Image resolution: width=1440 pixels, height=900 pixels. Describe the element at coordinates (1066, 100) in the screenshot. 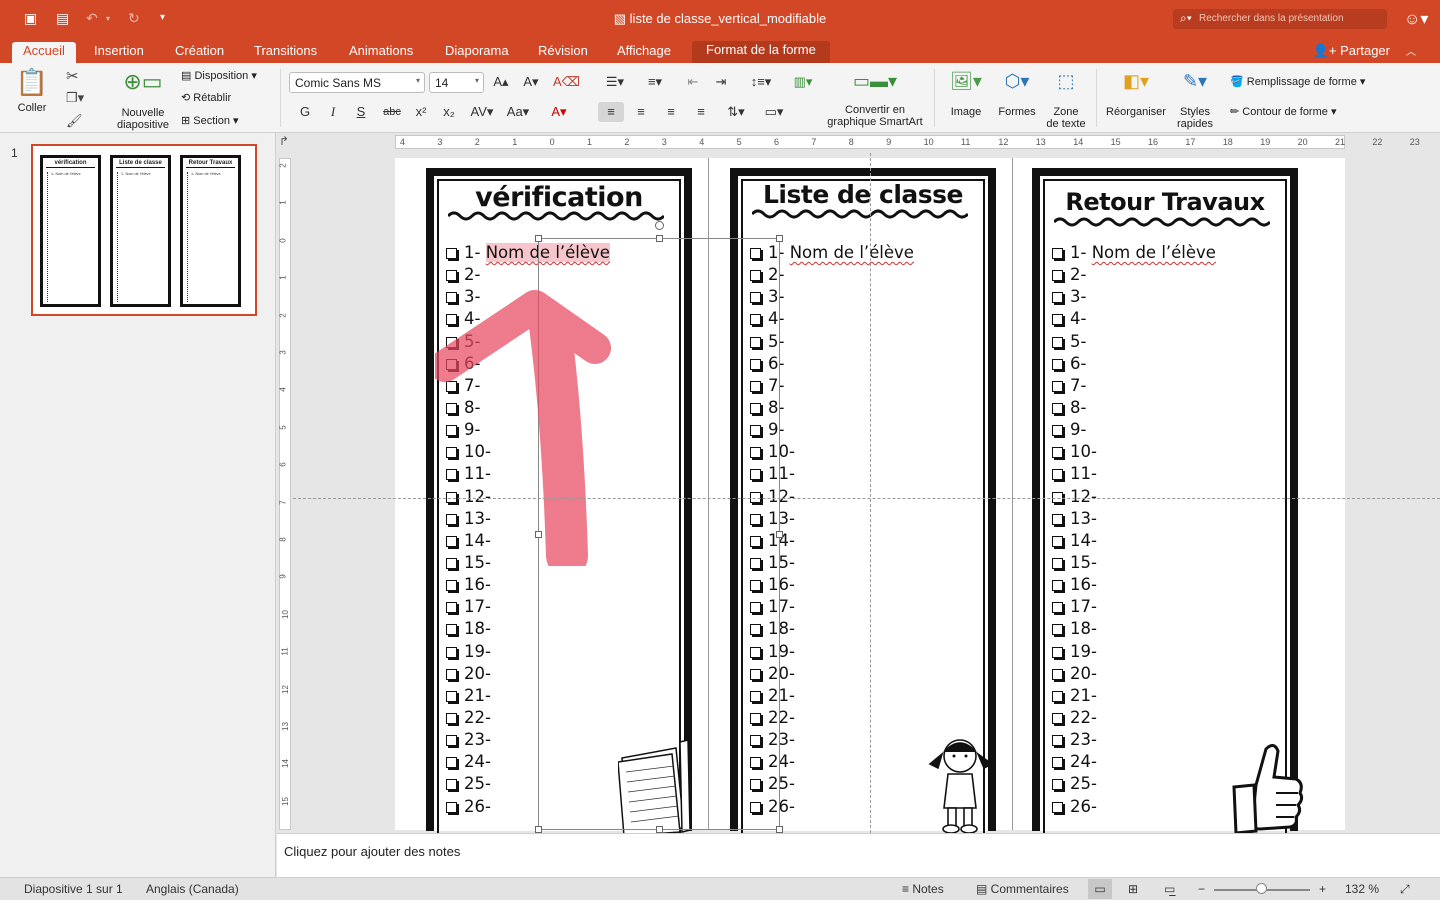

I see `textbox-button: ⬚ Zone de texte` at that location.